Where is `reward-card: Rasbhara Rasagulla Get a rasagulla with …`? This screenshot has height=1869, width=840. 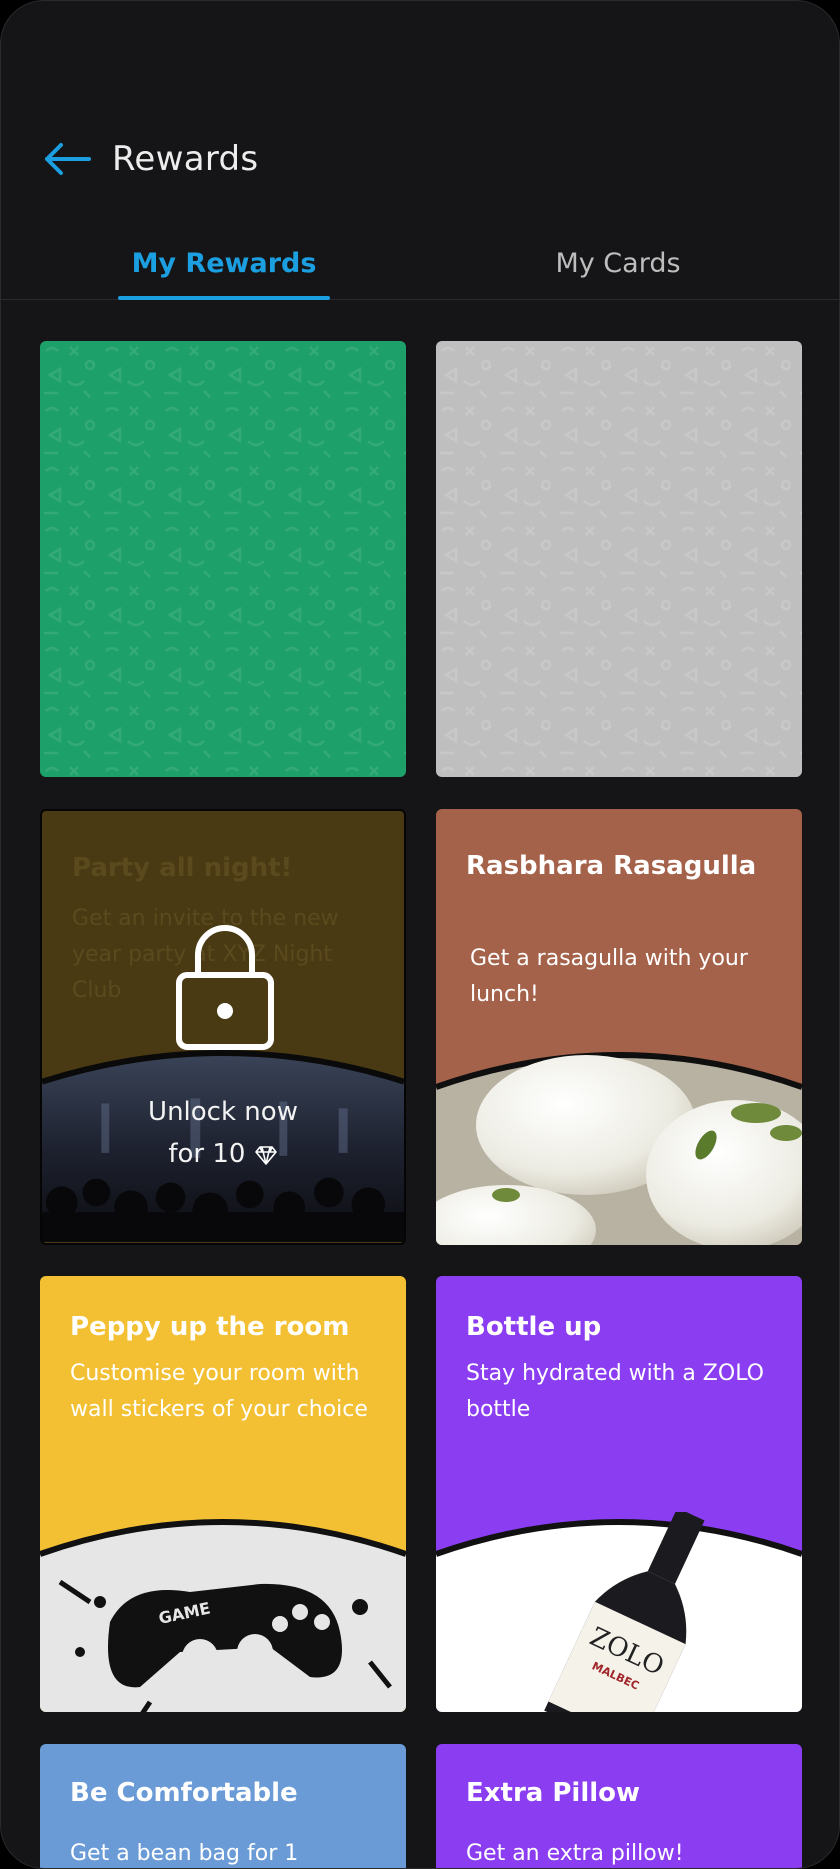
reward-card: Rasbhara Rasagulla Get a rasagulla with … is located at coordinates (619, 1027).